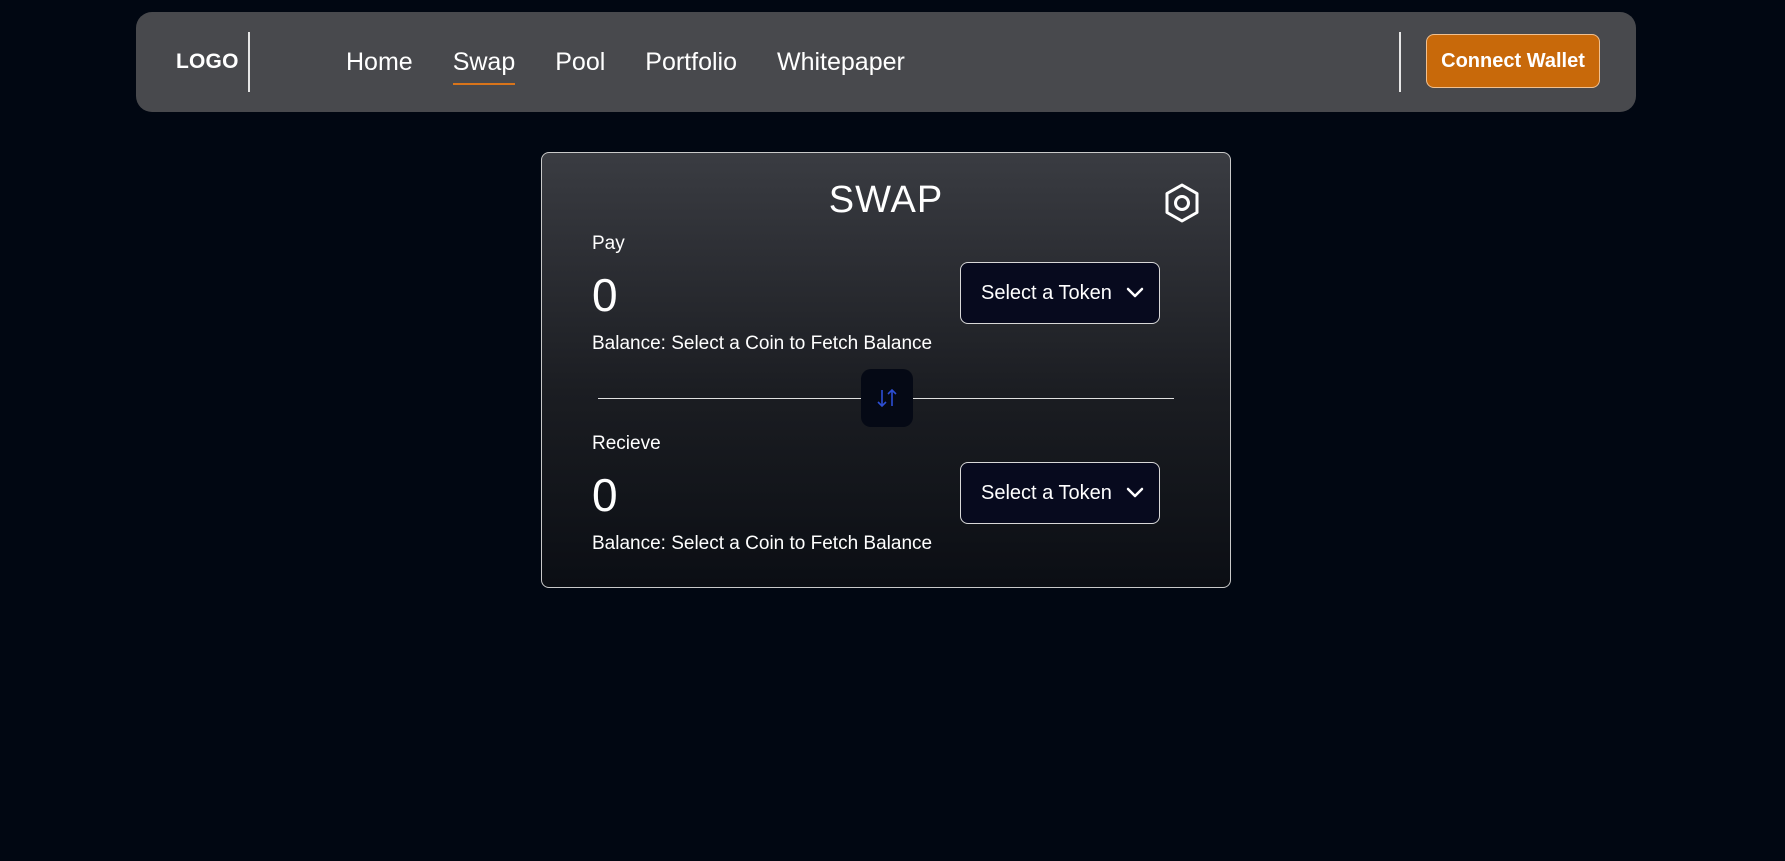 The width and height of the screenshot is (1785, 861). I want to click on logo-divider, so click(249, 62).